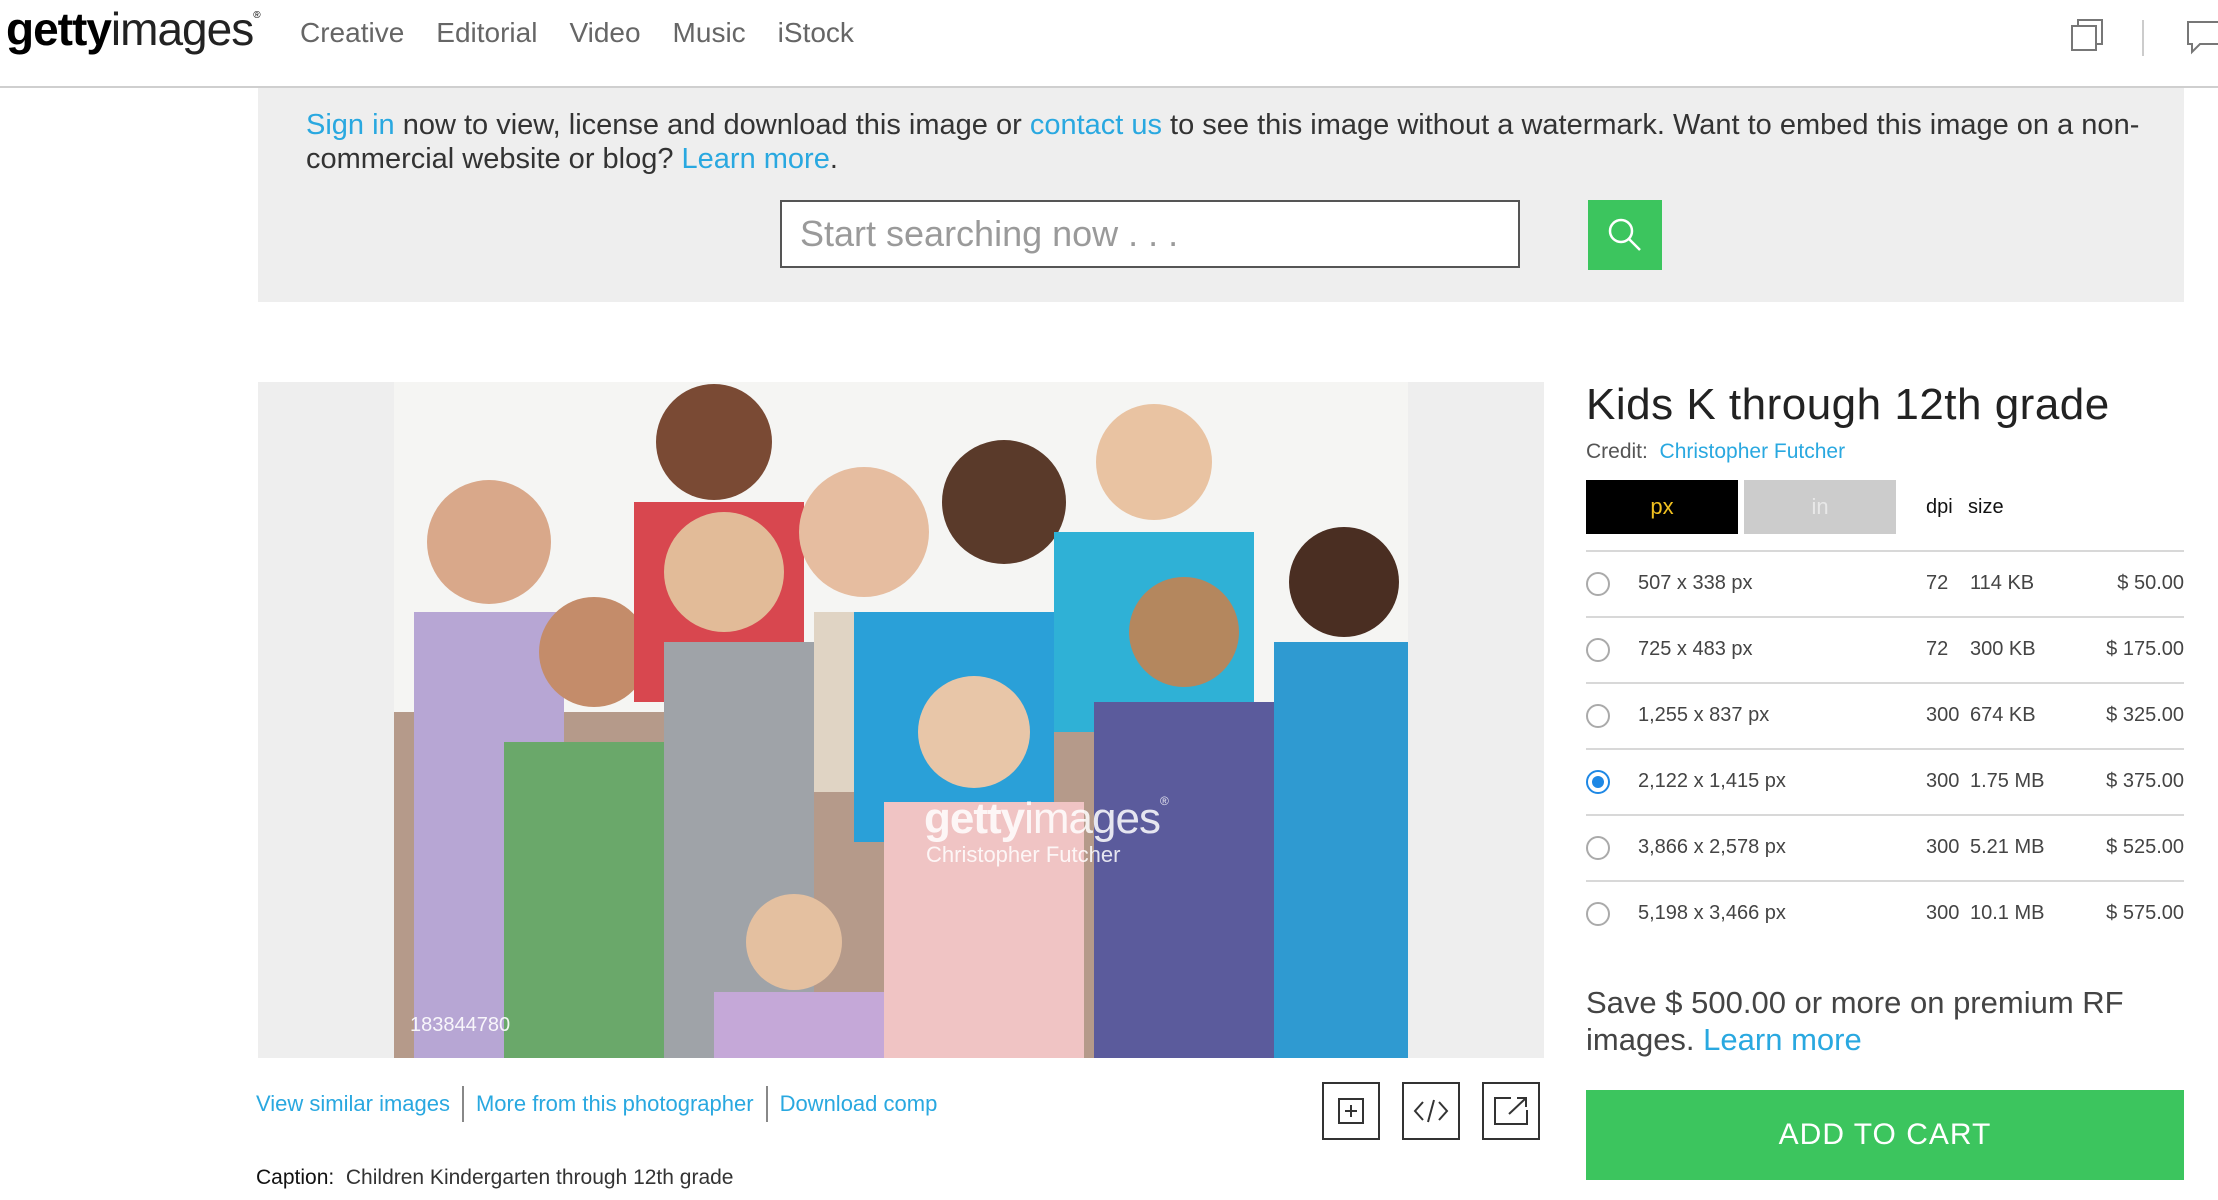  Describe the element at coordinates (1712, 781) in the screenshot. I see `size-dimensions: 2,122 x 1,415 px` at that location.